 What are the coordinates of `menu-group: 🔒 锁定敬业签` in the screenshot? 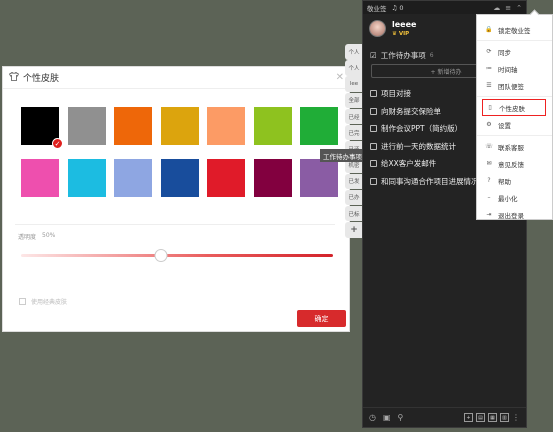 It's located at (514, 30).